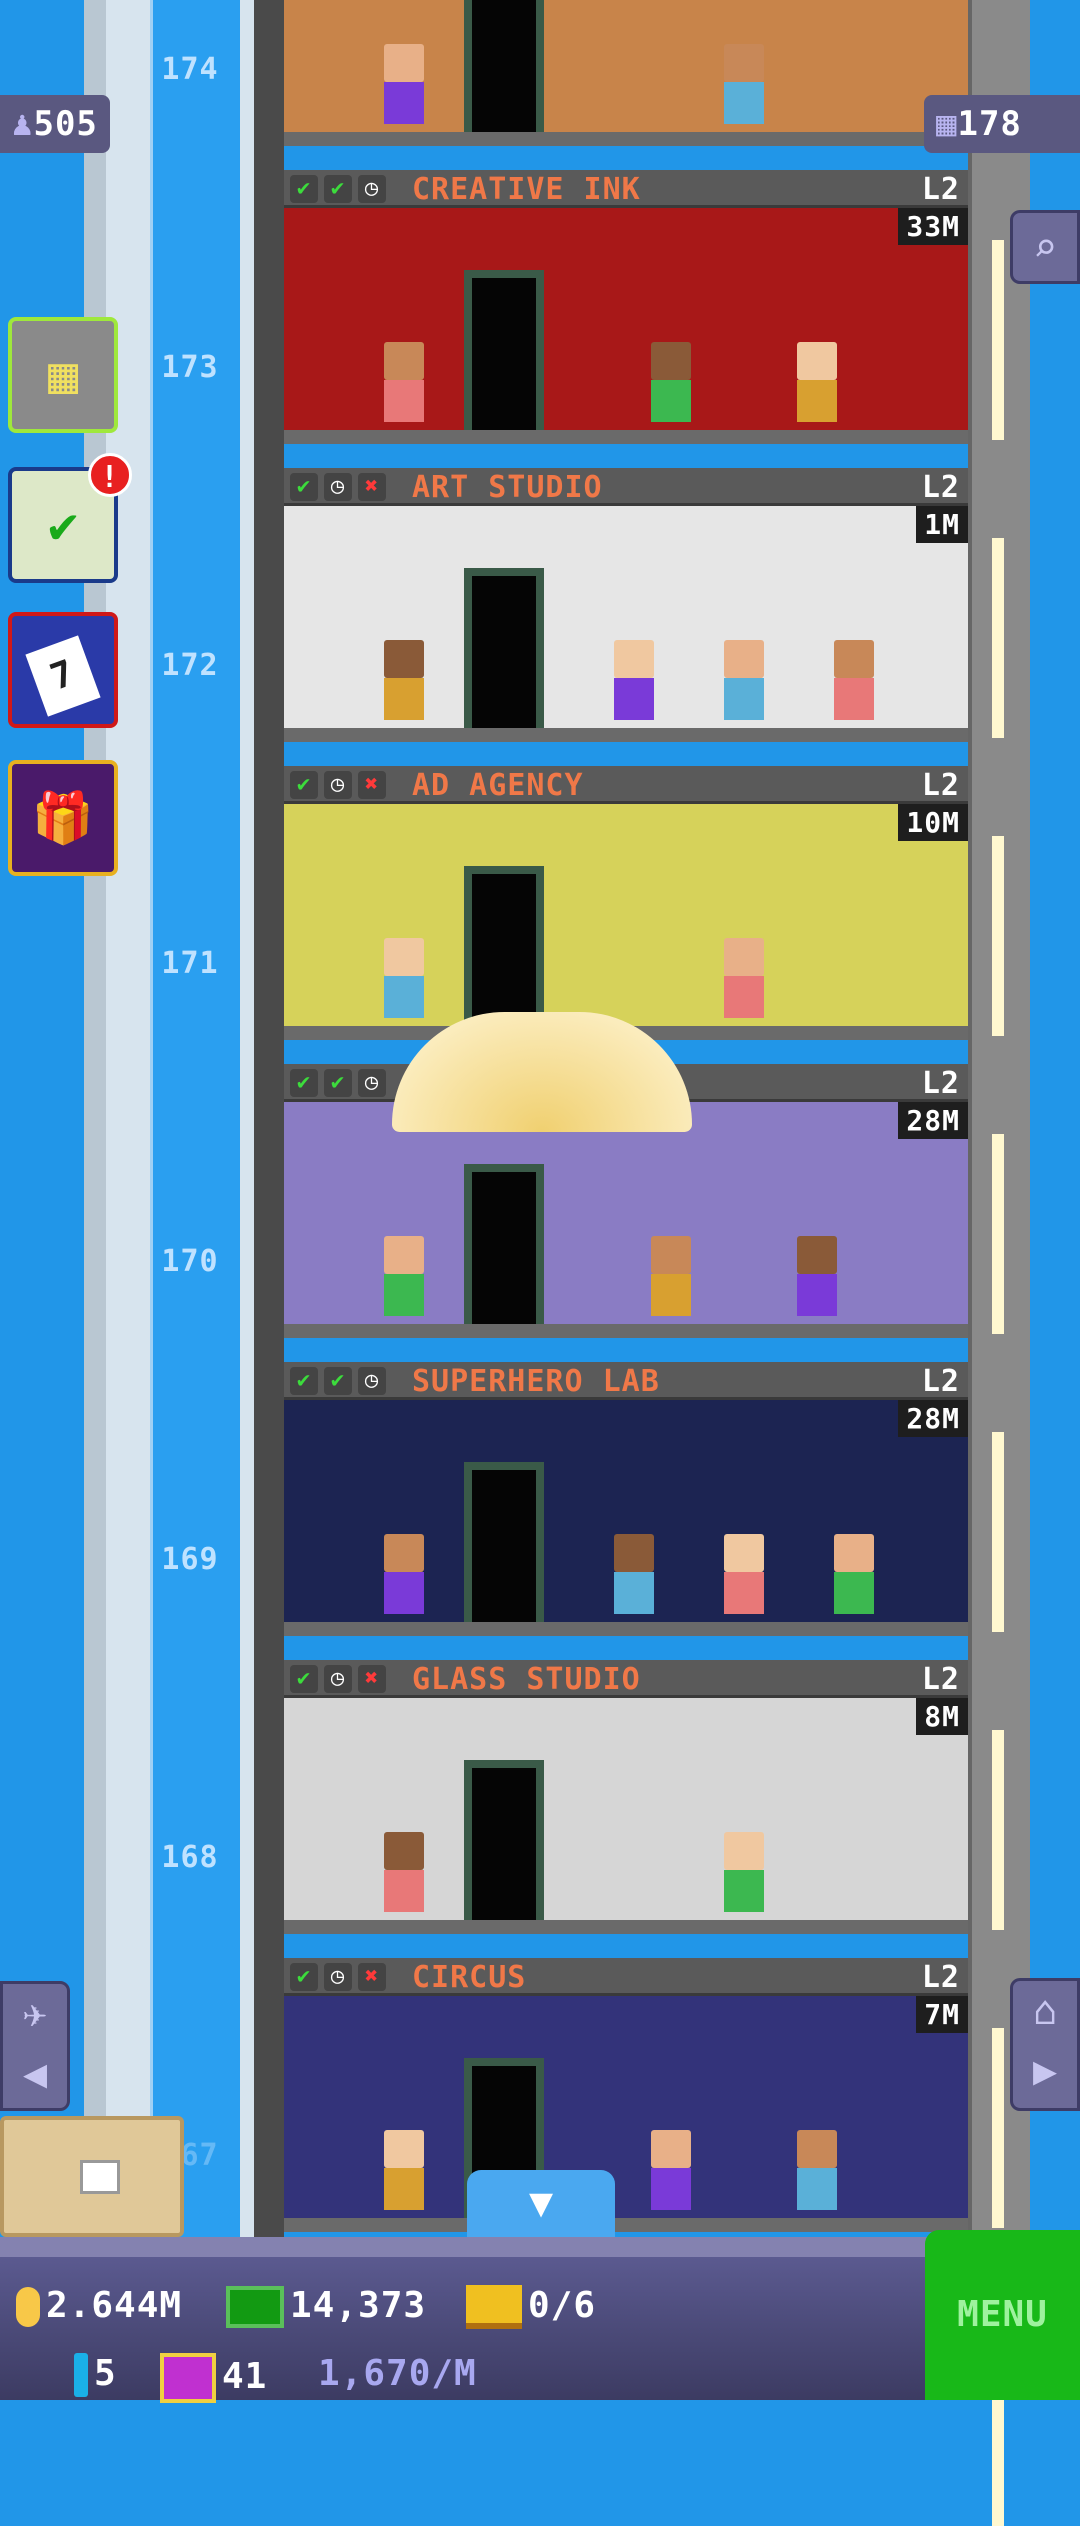 This screenshot has height=2526, width=1080. I want to click on floor-header: ✔ ✔ ◷ SUPERHERO LAB L2, so click(626, 1381).